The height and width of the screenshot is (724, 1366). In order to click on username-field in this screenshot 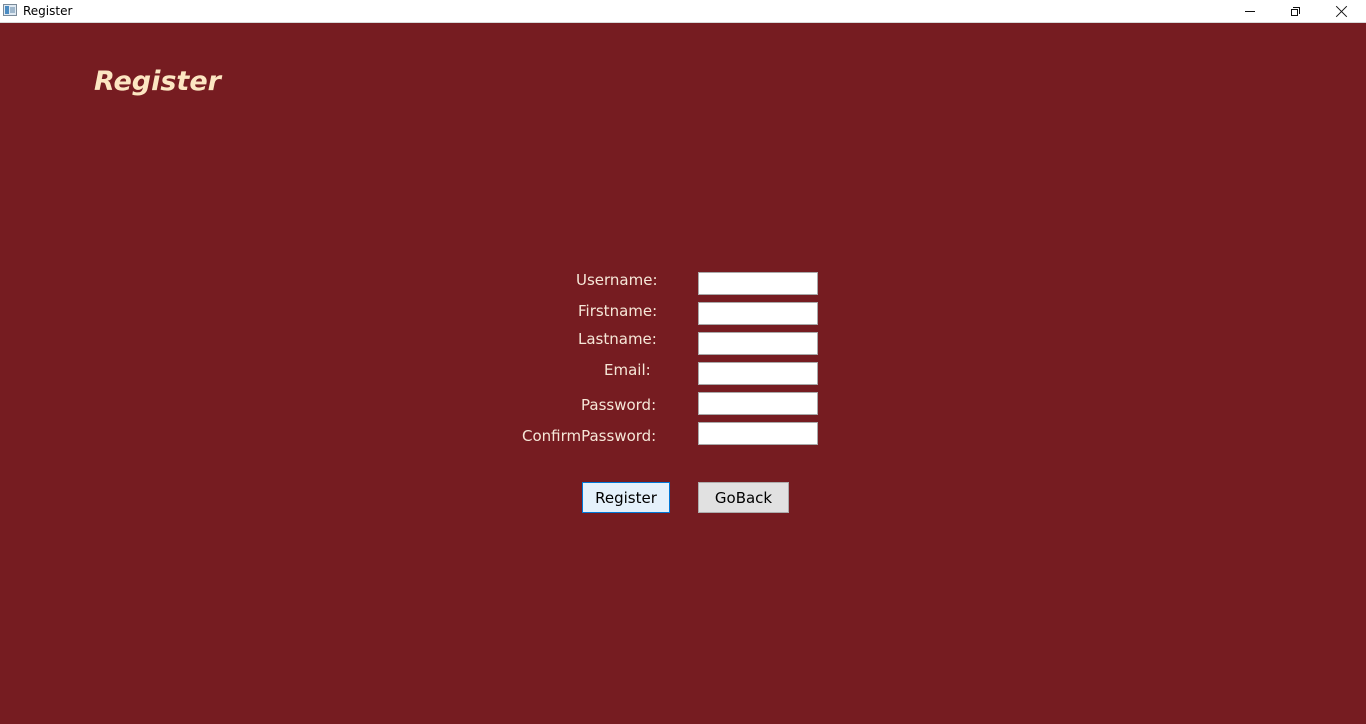, I will do `click(758, 283)`.